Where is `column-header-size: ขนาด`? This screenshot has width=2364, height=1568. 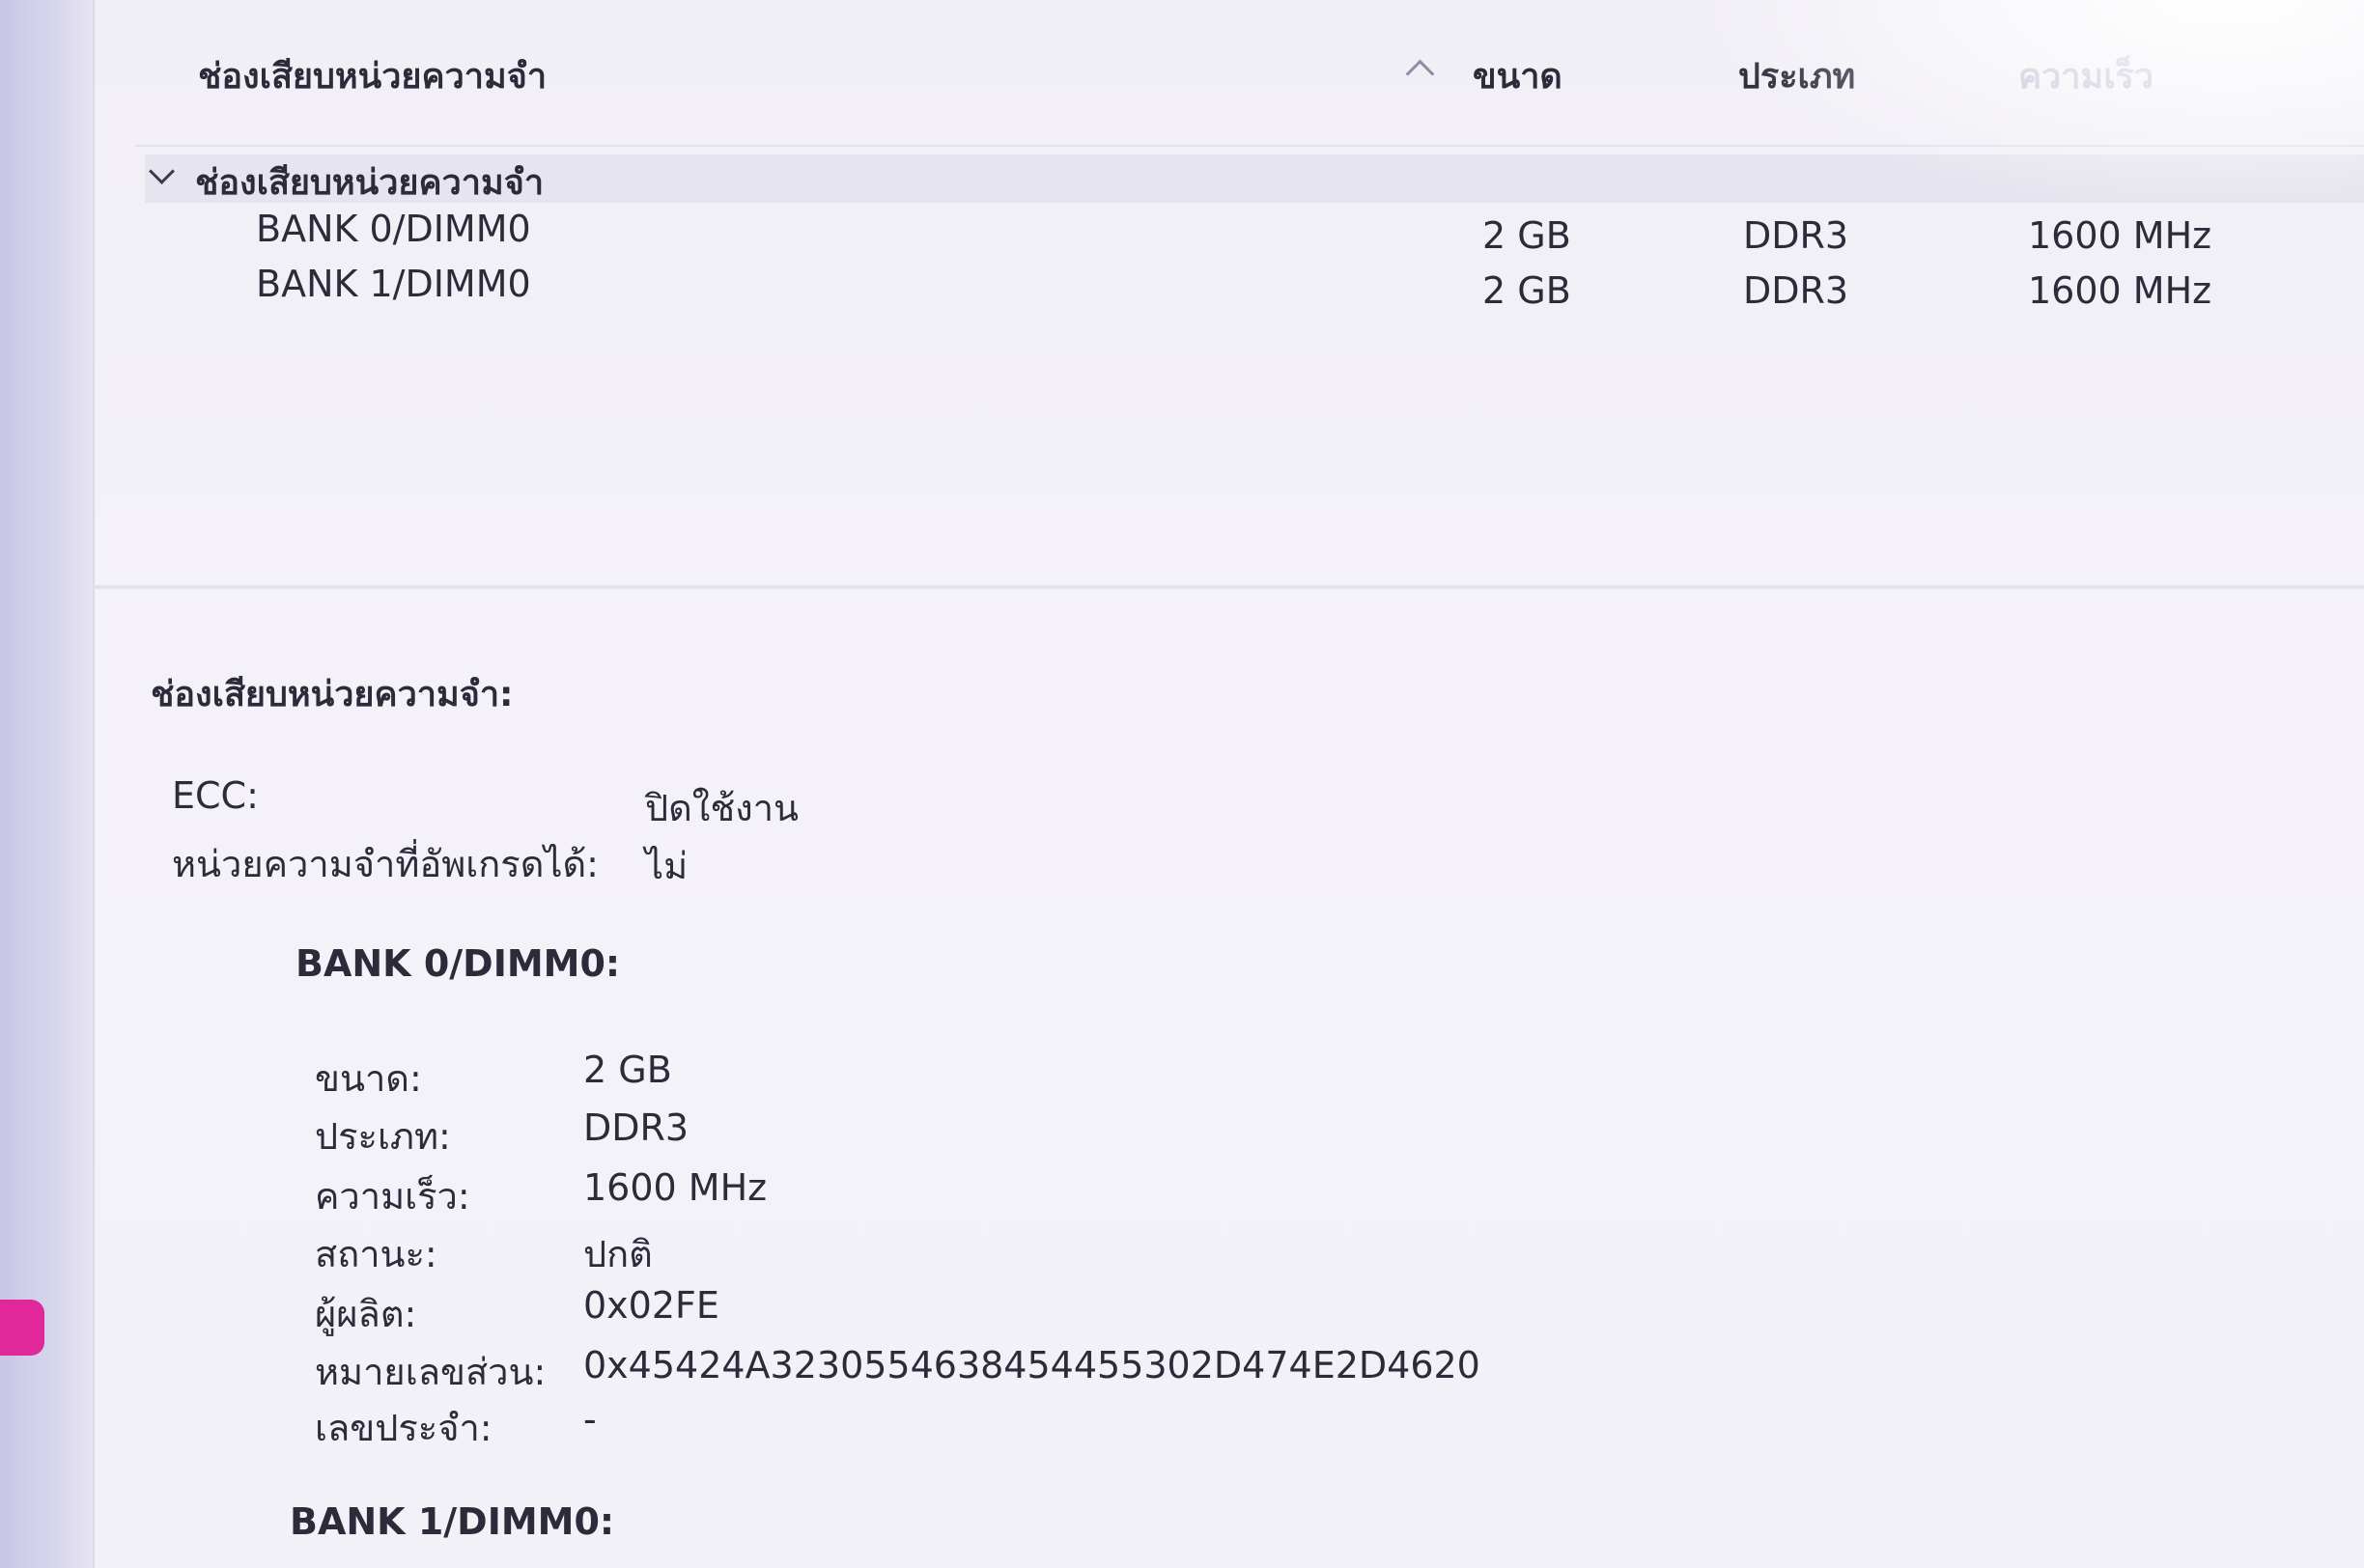
column-header-size: ขนาด is located at coordinates (1517, 76).